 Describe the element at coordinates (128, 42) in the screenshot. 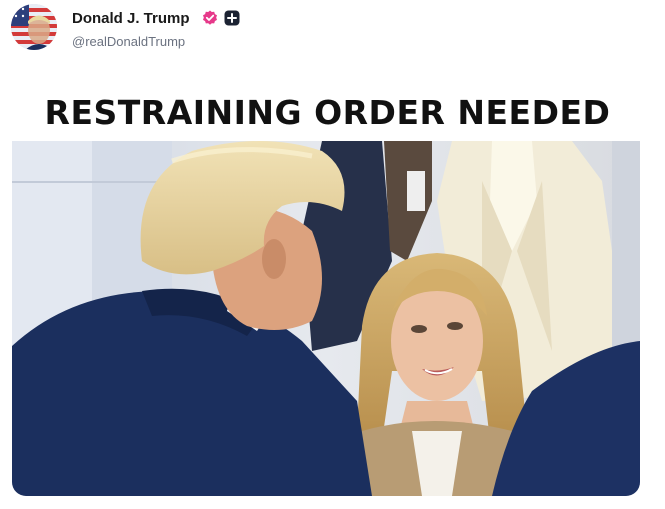

I see `author-handle: @realDonaldTrump` at that location.